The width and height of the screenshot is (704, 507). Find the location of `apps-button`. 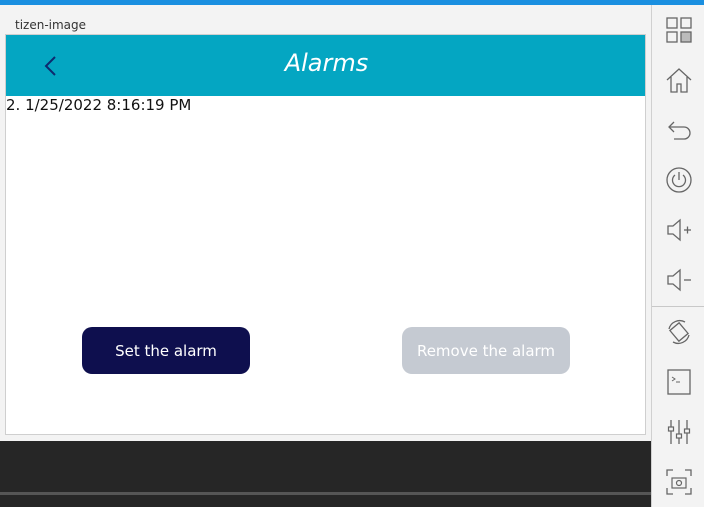

apps-button is located at coordinates (678, 30).